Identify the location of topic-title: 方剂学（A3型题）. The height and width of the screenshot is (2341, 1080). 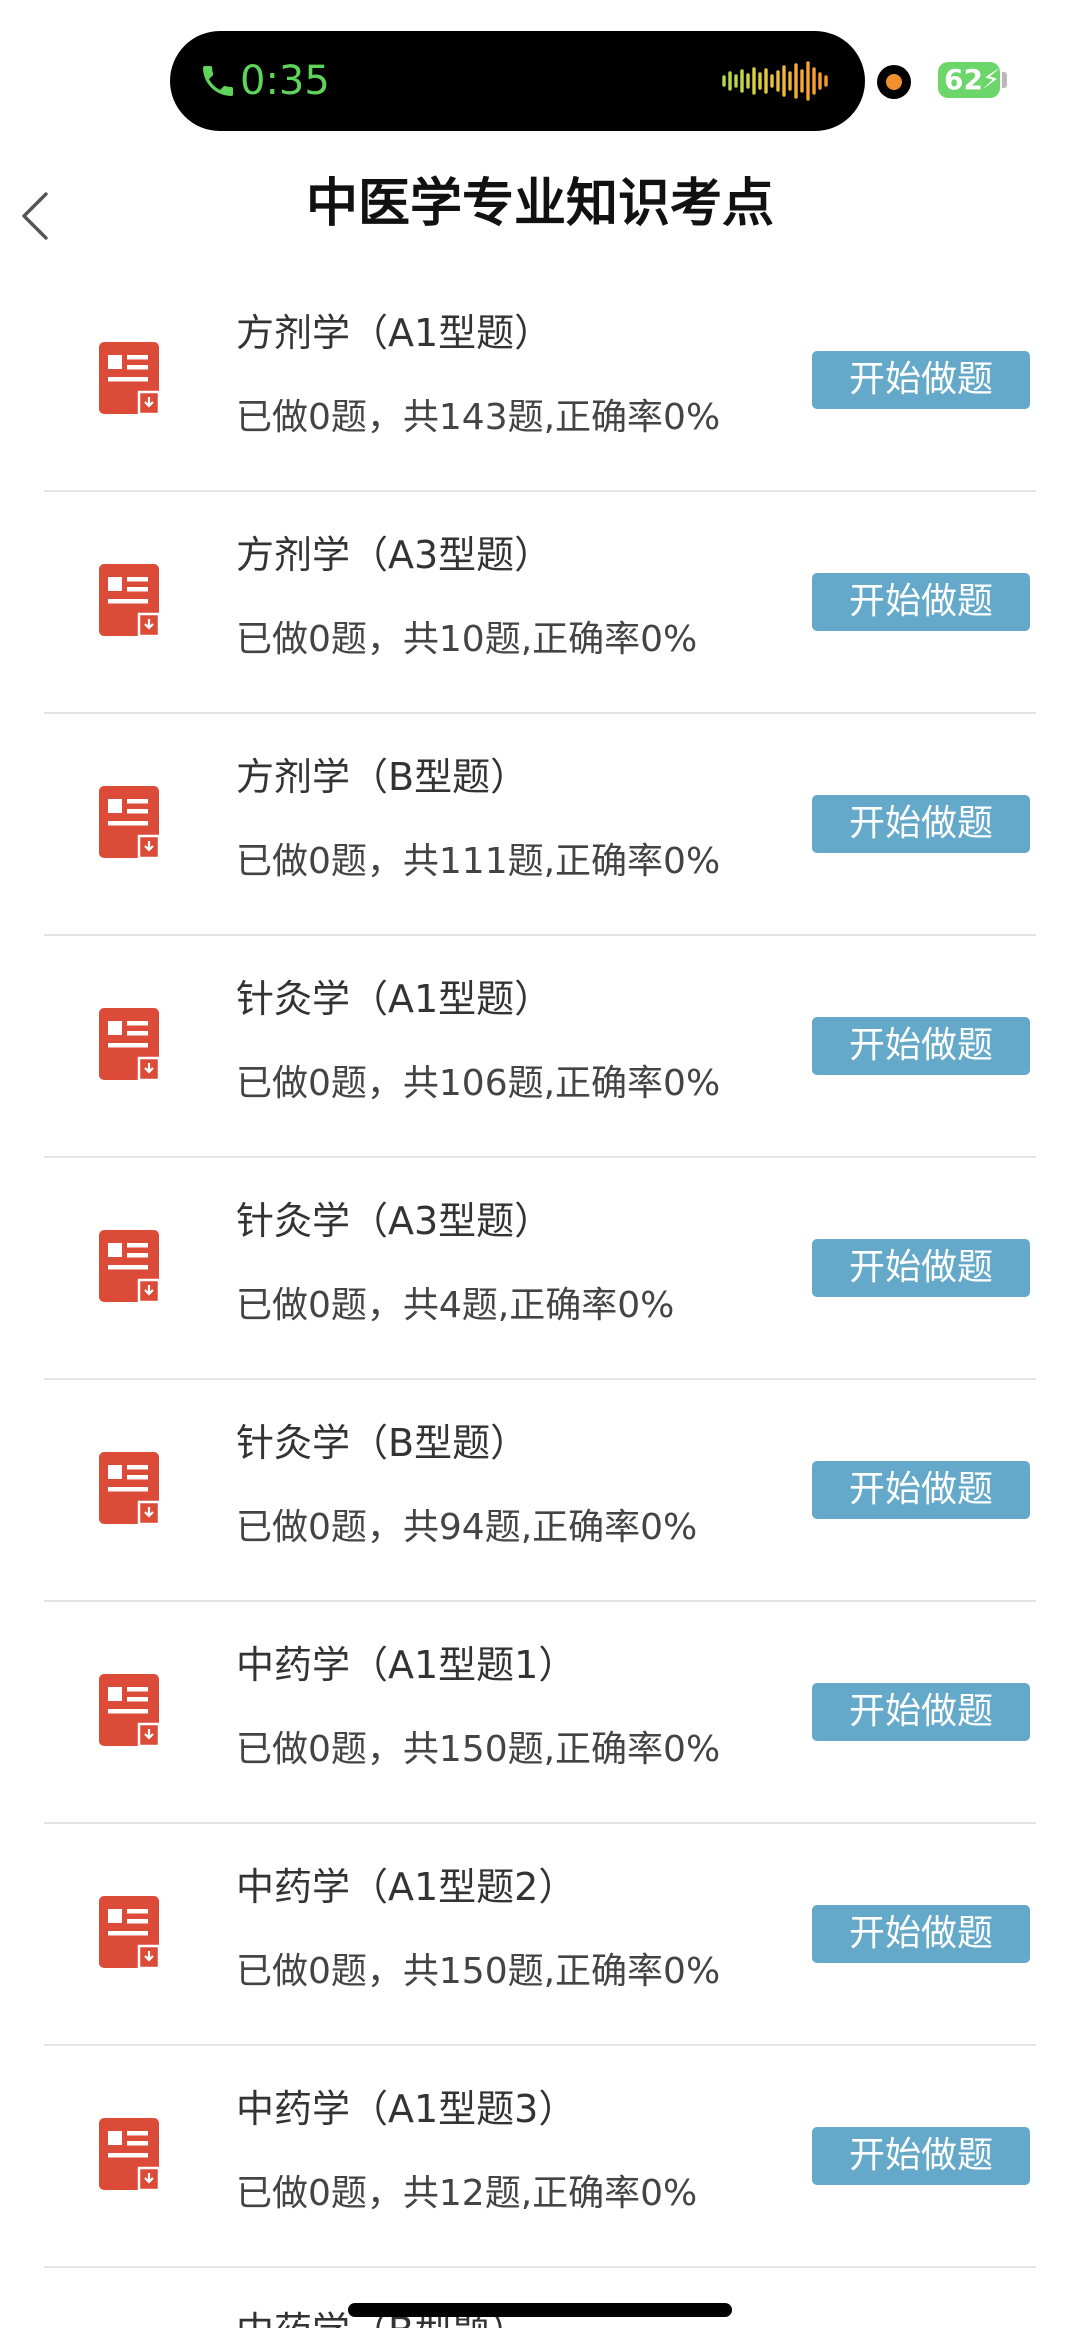
(394, 555).